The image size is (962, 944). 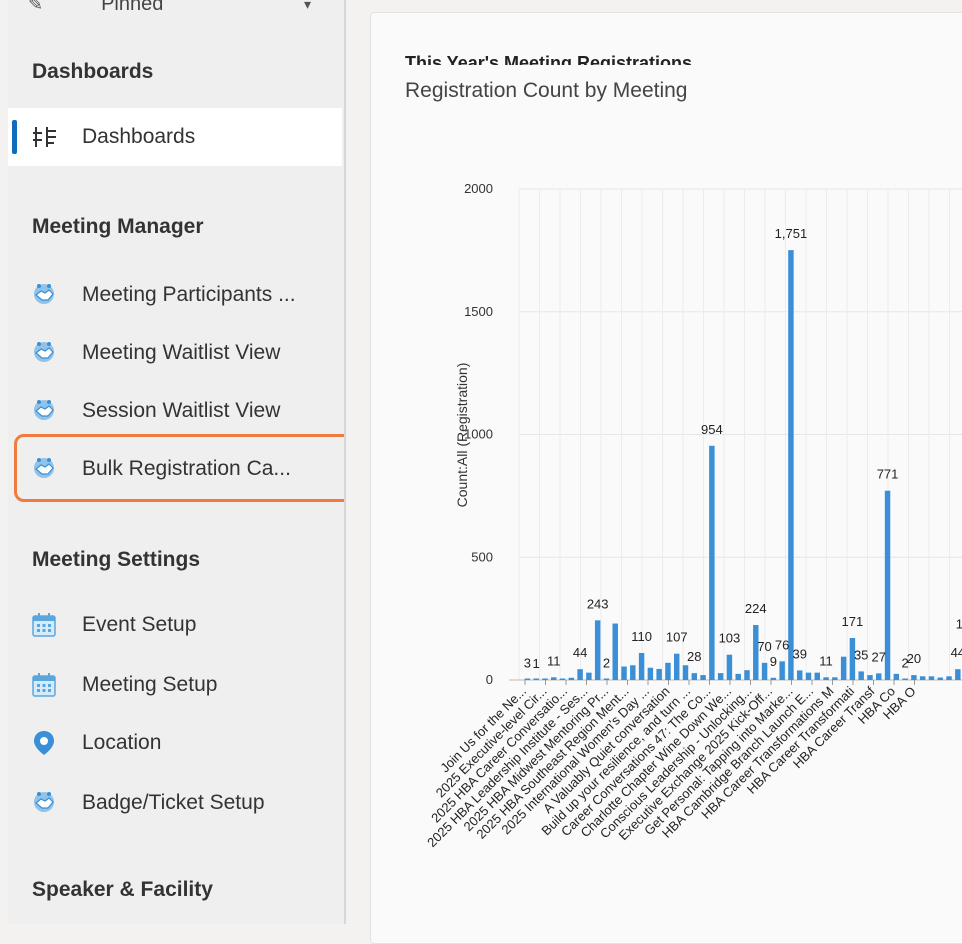 What do you see at coordinates (756, 608) in the screenshot?
I see `data-label: 224` at bounding box center [756, 608].